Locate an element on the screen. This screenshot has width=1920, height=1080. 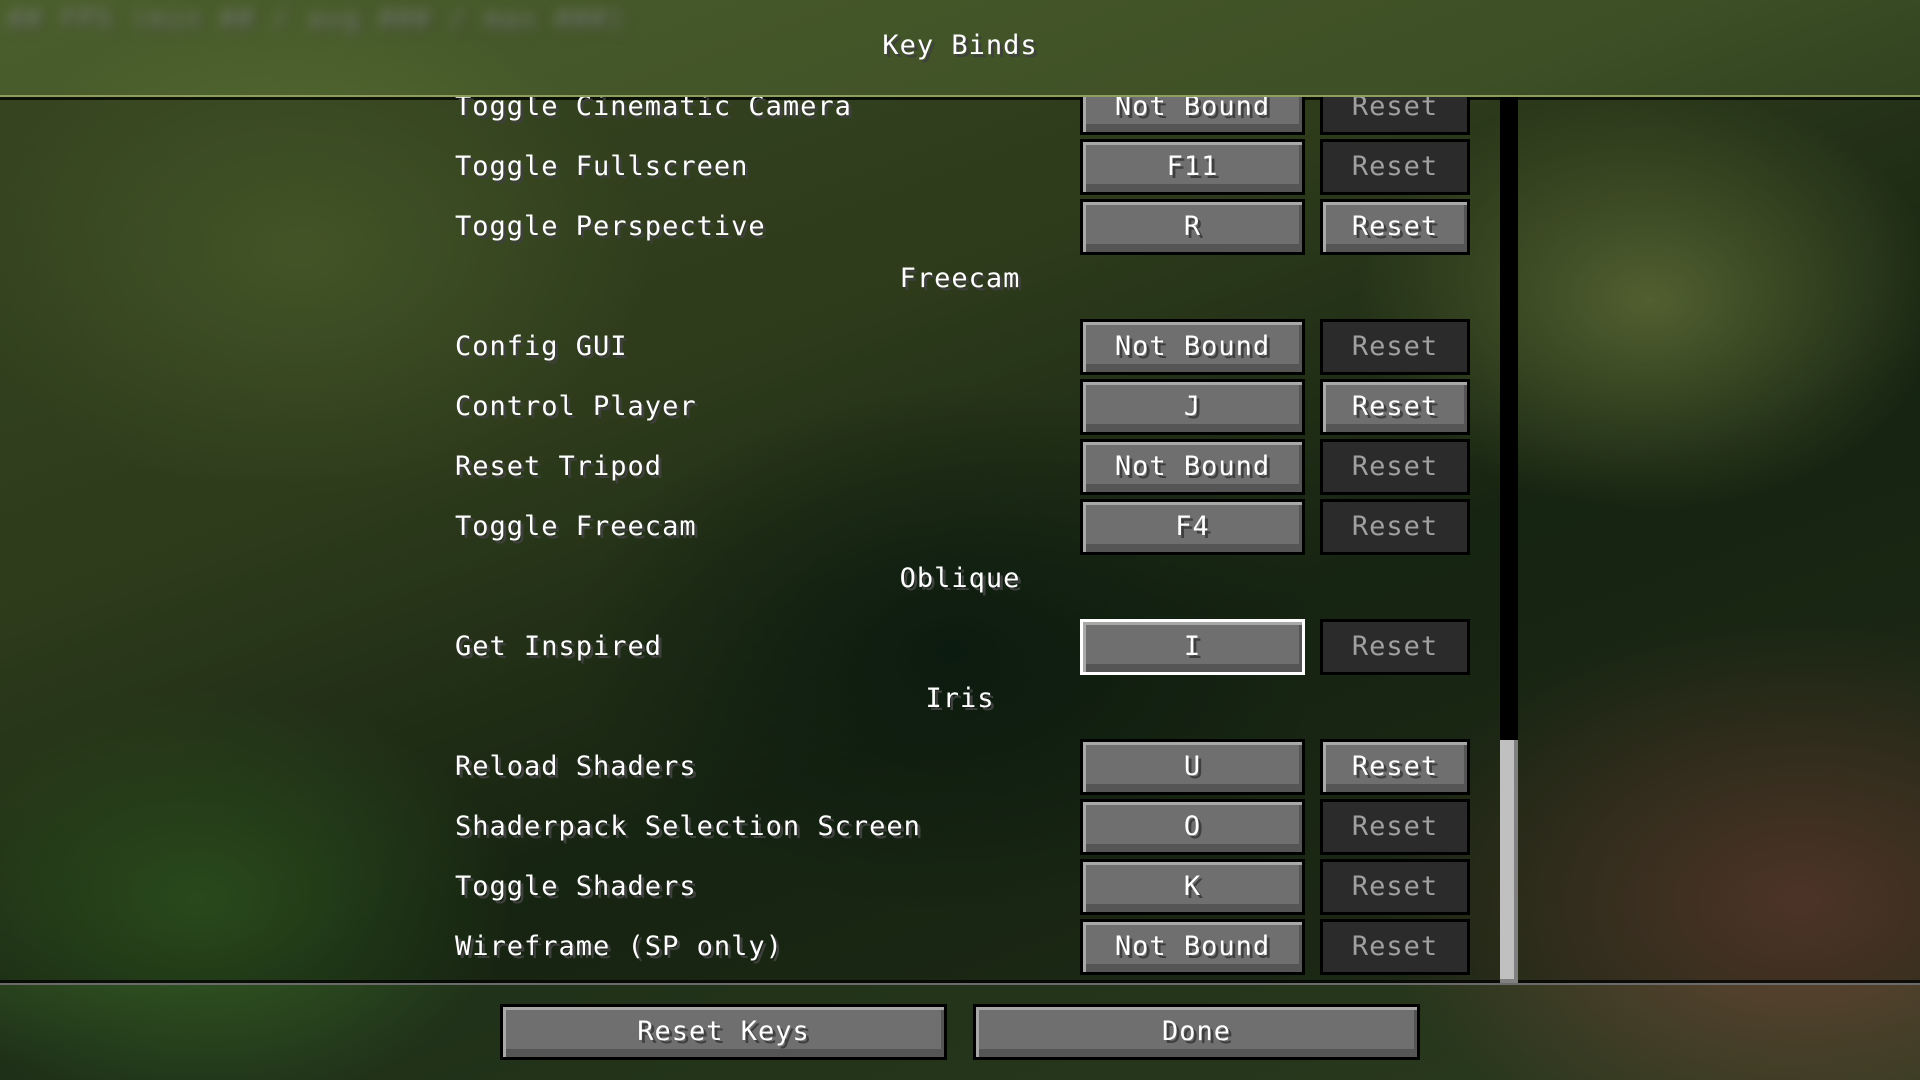
key-binding-button: U is located at coordinates (1192, 767).